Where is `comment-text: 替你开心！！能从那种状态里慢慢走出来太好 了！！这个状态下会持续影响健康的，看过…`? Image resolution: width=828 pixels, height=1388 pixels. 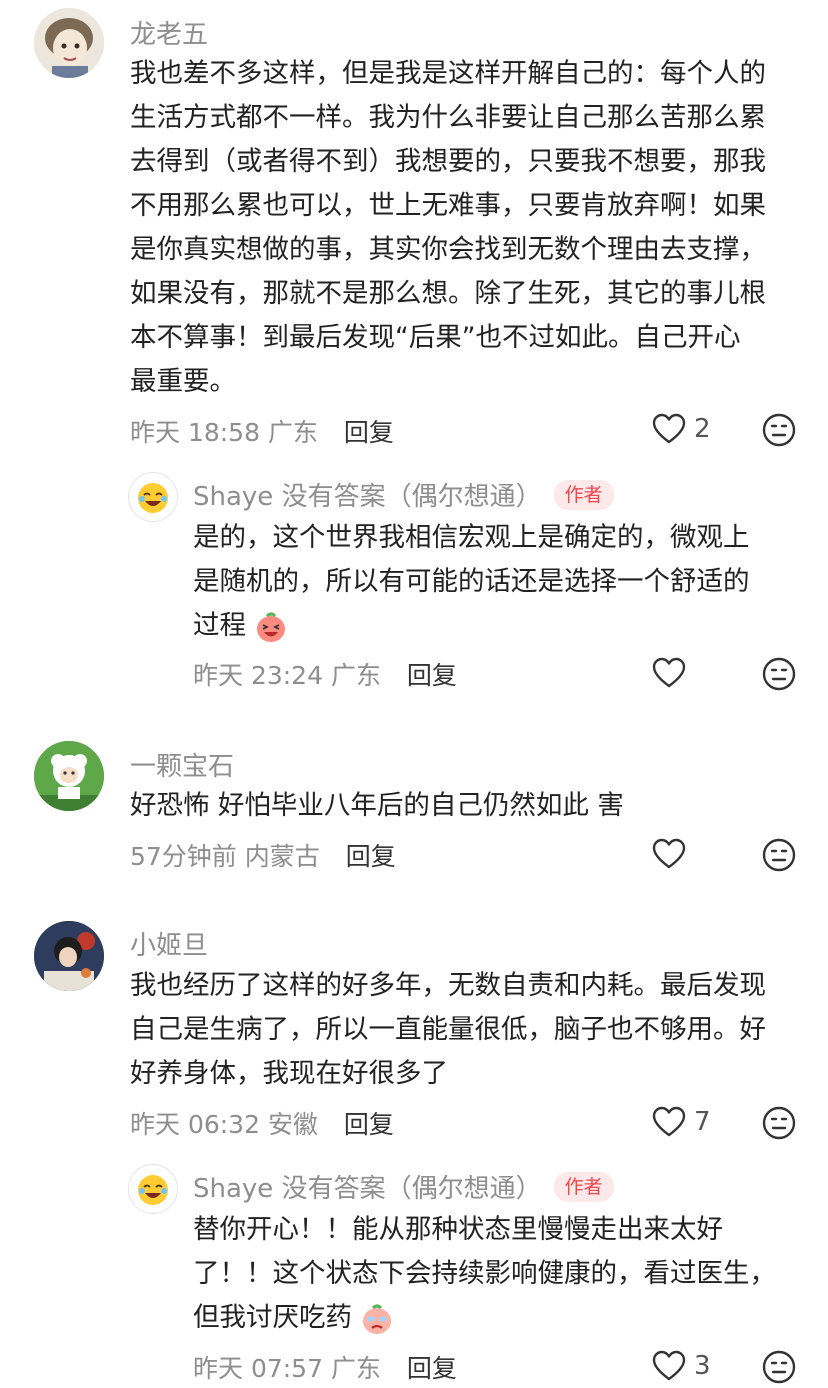
comment-text: 替你开心！！能从那种状态里慢慢走出来太好 了！！这个状态下会持续影响健康的，看过… is located at coordinates (484, 1274).